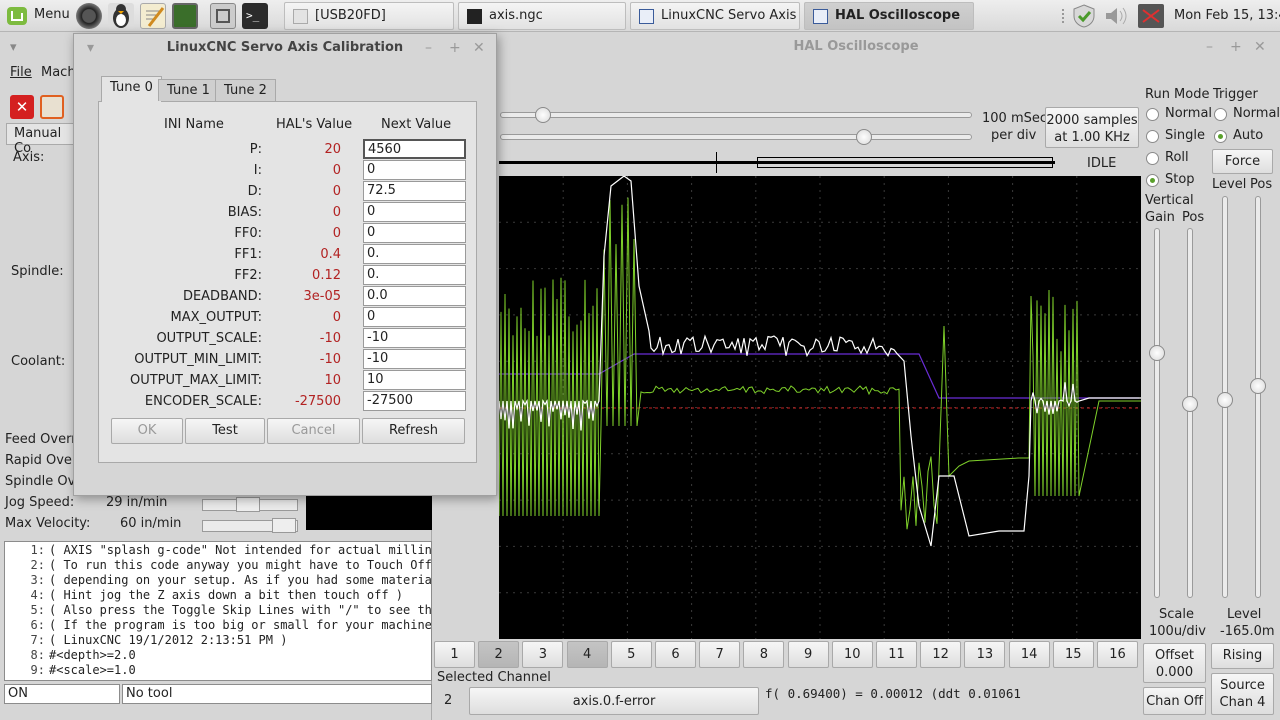 The image size is (1280, 720). I want to click on maximize-icon: +, so click(1236, 47).